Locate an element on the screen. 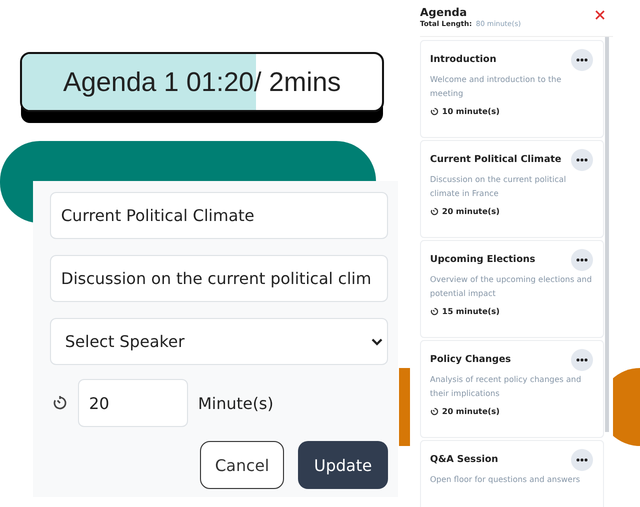  agenda-item-title: Policy Changes is located at coordinates (470, 359).